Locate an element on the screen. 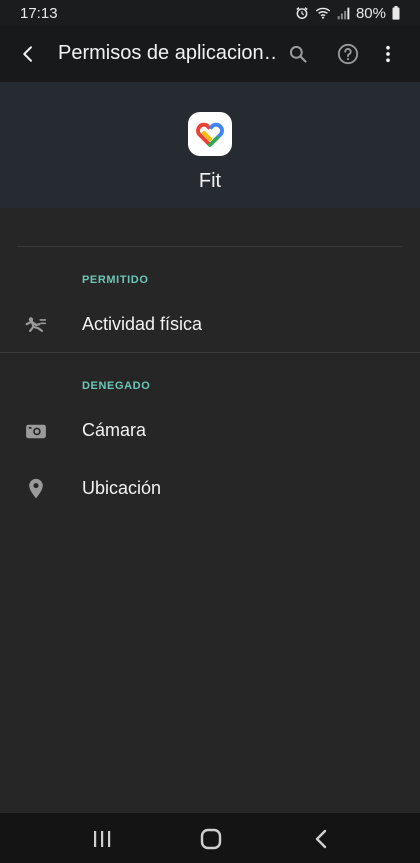 Image resolution: width=420 pixels, height=863 pixels. more-vert-icon is located at coordinates (388, 54).